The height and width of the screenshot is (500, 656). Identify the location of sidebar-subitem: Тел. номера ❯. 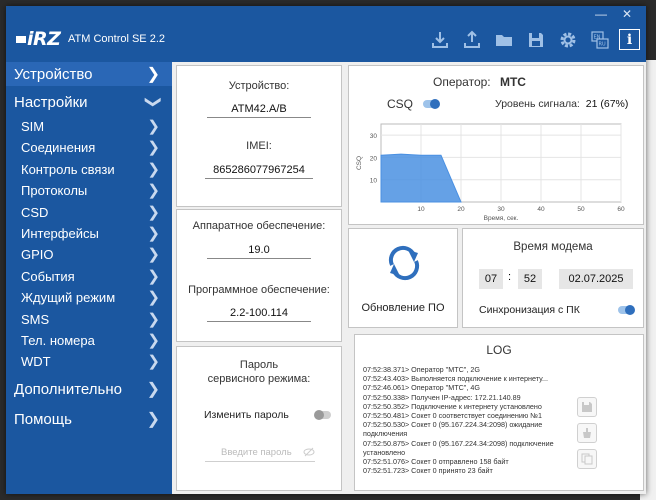
(89, 340).